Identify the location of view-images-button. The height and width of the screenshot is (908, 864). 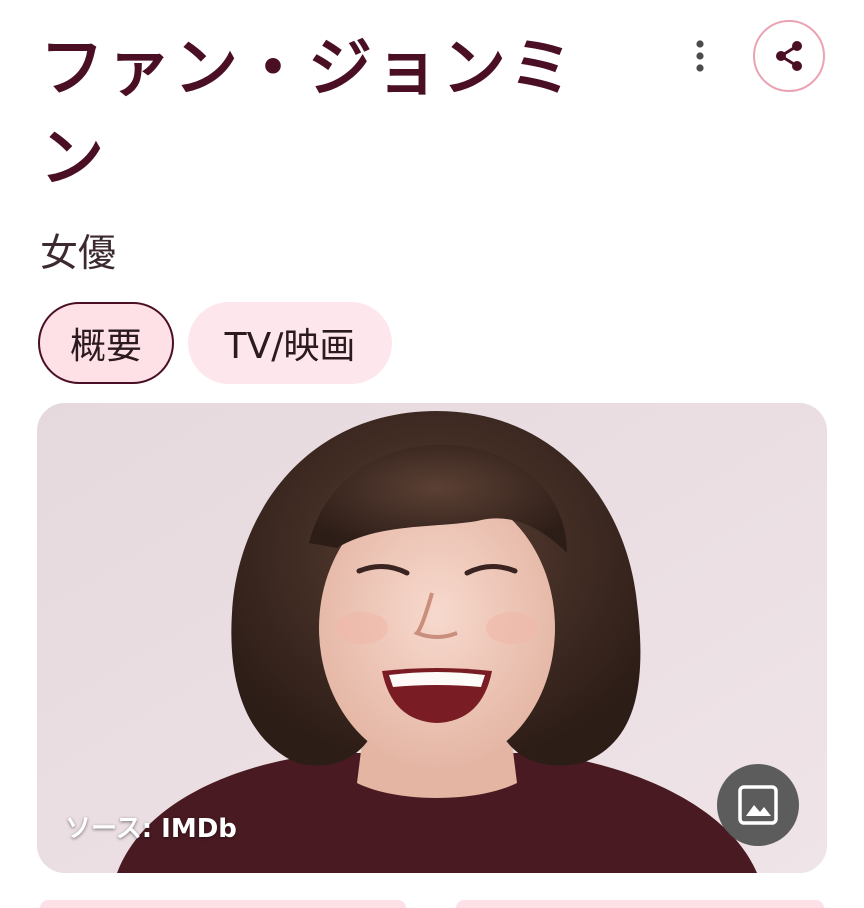
(758, 805).